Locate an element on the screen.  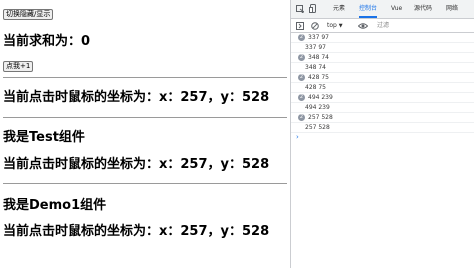
console-toolbar: top ▼ 过滤 is located at coordinates (382, 26).